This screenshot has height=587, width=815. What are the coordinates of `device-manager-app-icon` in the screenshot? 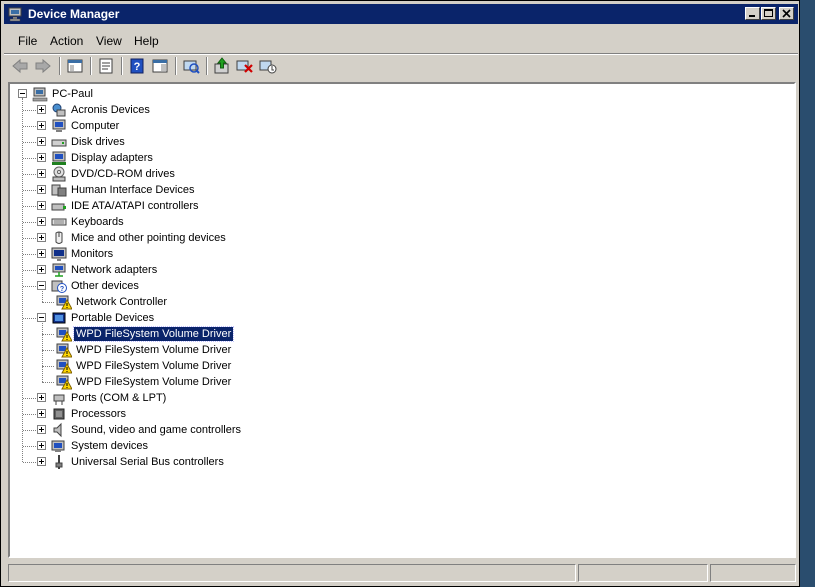 It's located at (16, 14).